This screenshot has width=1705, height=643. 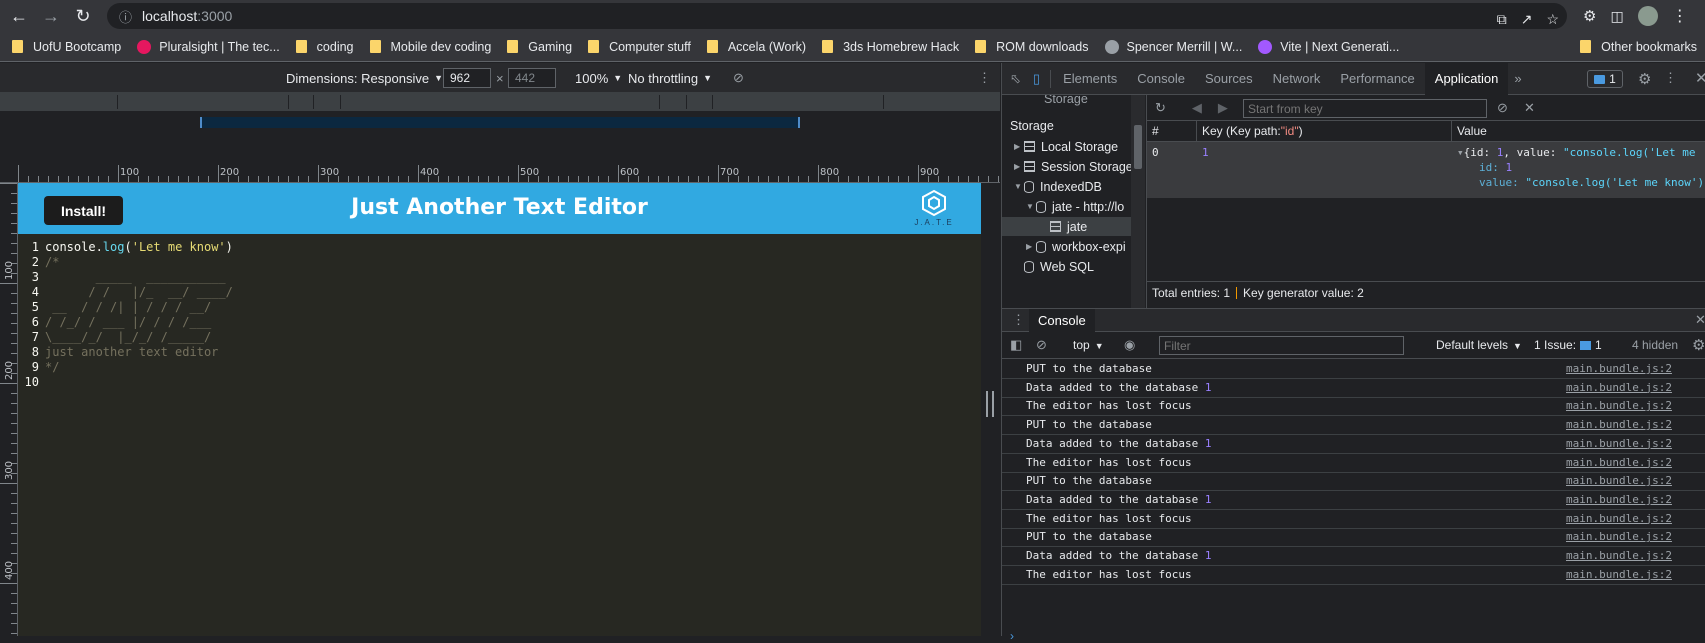 What do you see at coordinates (890, 47) in the screenshot?
I see `bookmark-item: 3ds Homebrew Hack` at bounding box center [890, 47].